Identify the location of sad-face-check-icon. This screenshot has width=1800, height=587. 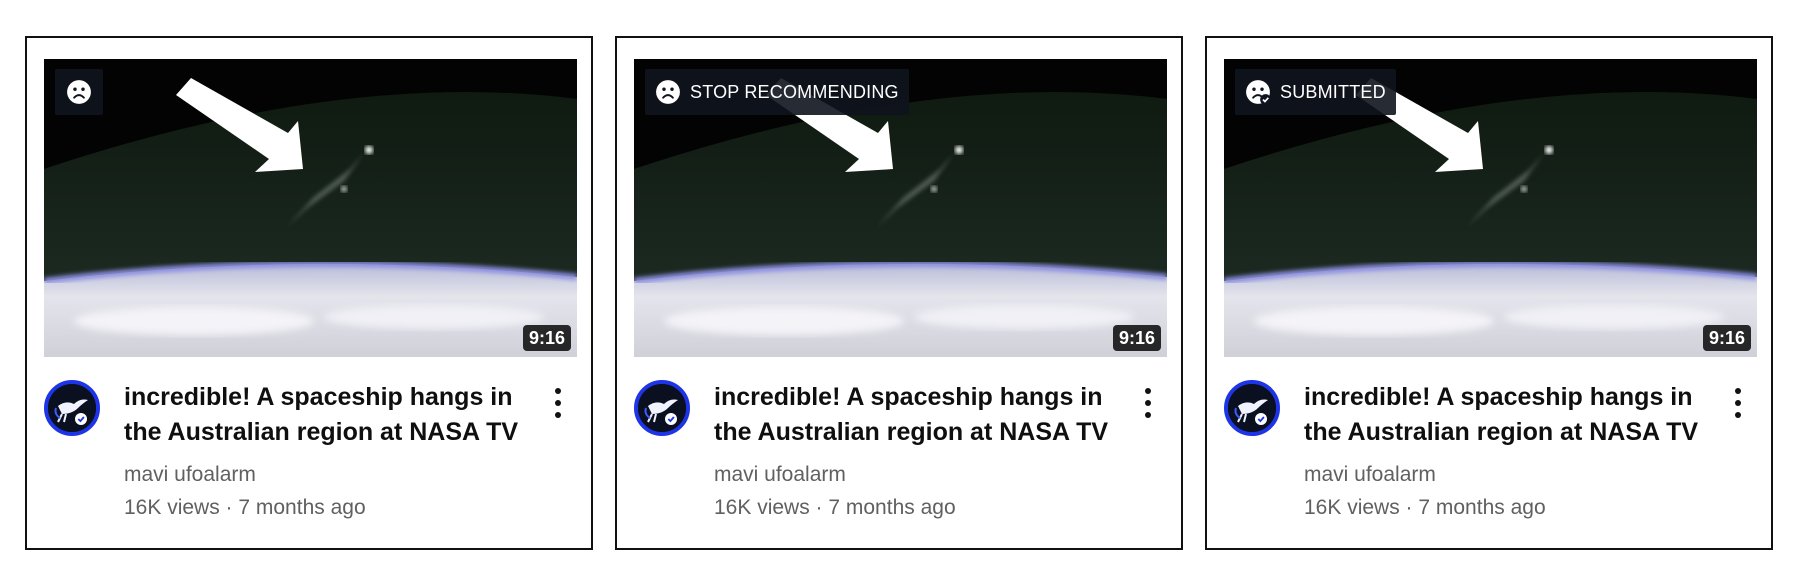
(1258, 92).